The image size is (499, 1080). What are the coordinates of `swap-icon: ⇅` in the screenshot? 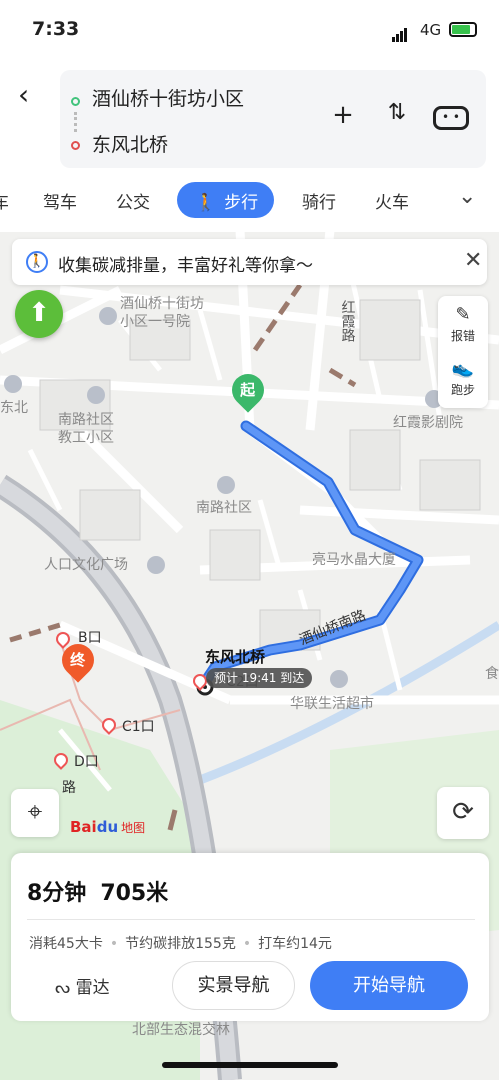 It's located at (397, 112).